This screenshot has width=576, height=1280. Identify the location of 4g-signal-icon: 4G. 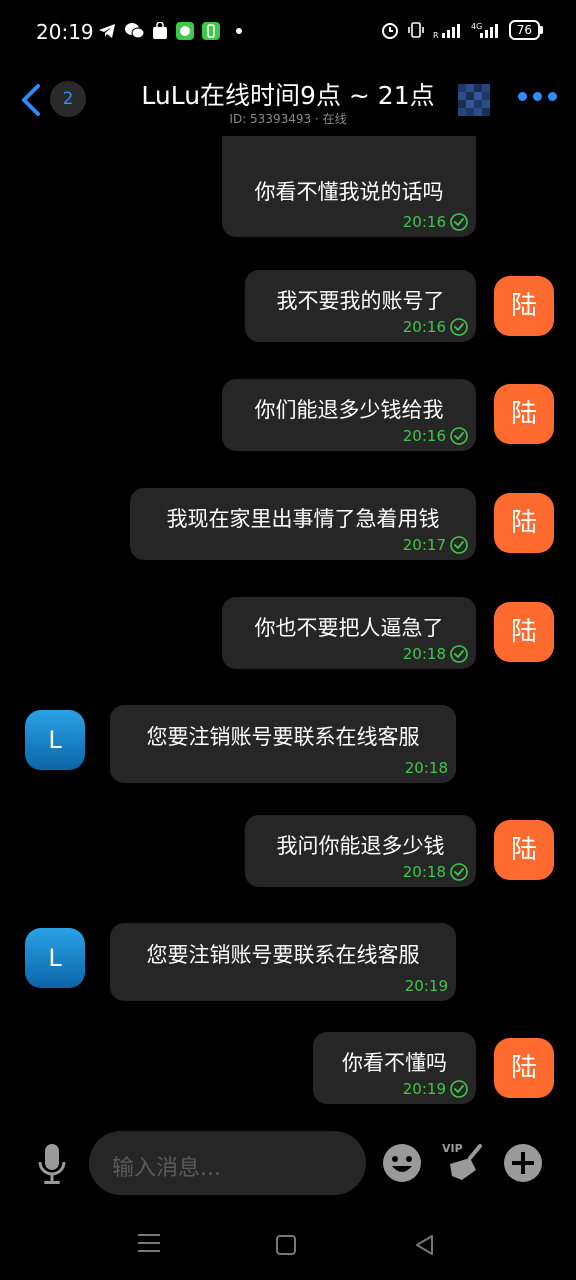
(484, 30).